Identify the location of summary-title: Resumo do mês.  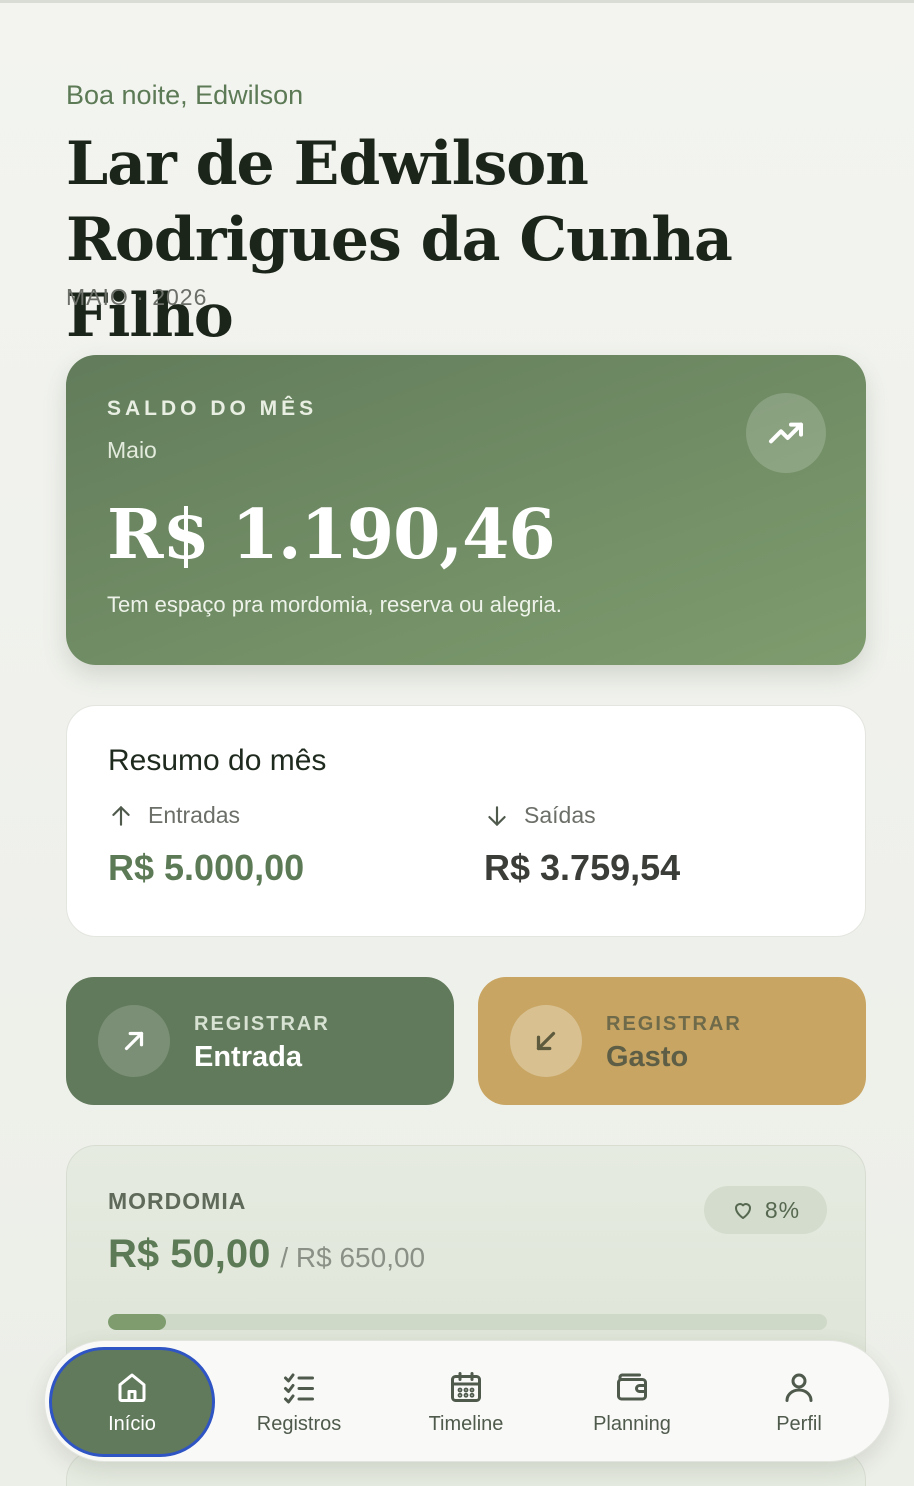
(217, 760).